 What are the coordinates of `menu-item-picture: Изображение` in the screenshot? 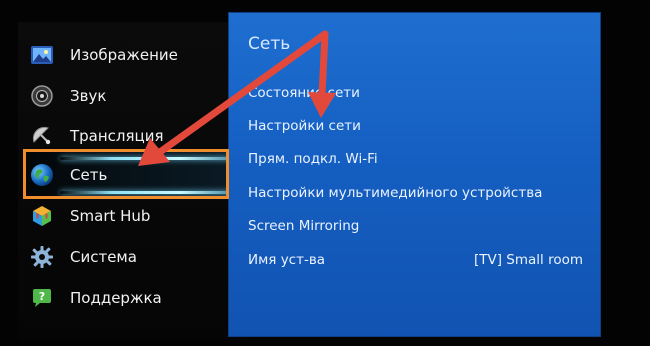 It's located at (130, 55).